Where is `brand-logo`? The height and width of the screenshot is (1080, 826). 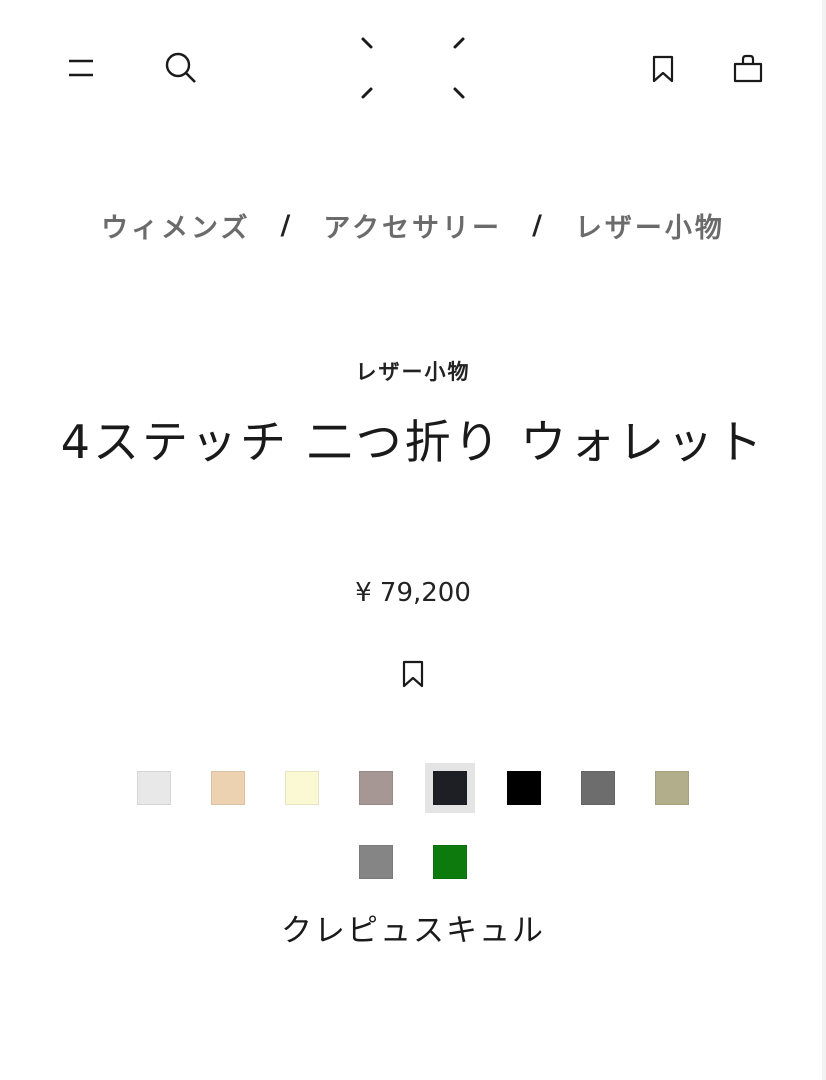
brand-logo is located at coordinates (413, 69).